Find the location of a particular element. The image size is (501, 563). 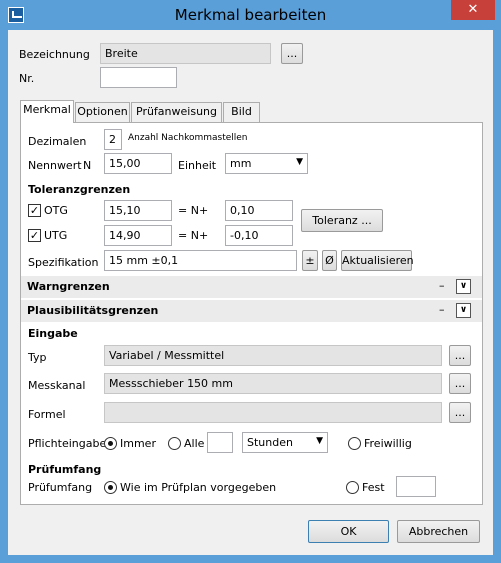

bezeichnung-label: Bezeichnung is located at coordinates (54, 54).